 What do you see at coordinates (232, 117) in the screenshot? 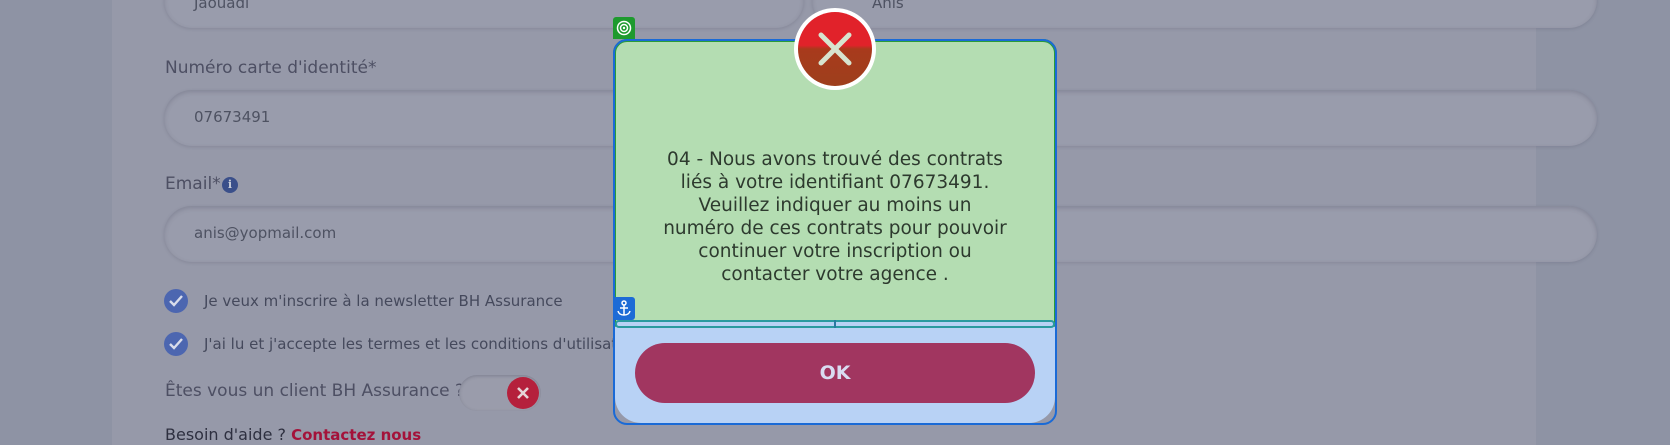
I see `id-card-value: 07673491` at bounding box center [232, 117].